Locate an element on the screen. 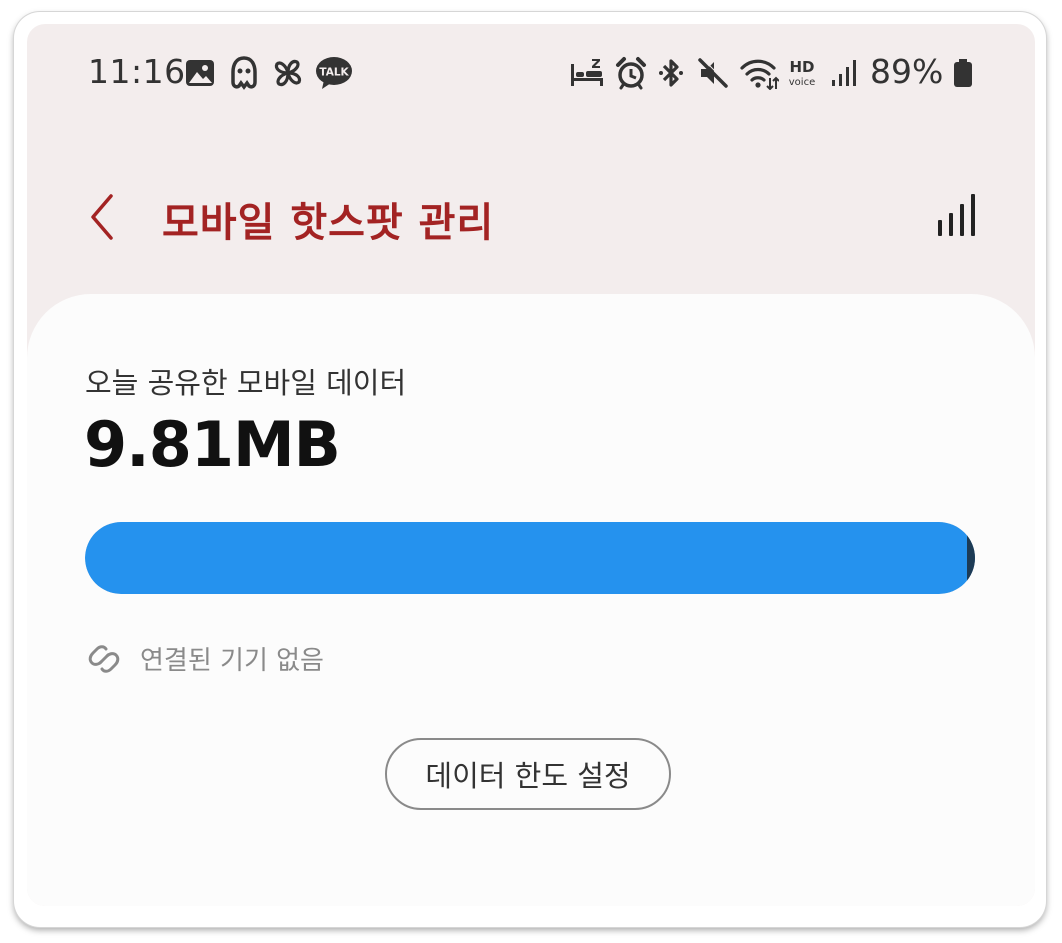 The image size is (1062, 943). battery-percent: 89% is located at coordinates (907, 71).